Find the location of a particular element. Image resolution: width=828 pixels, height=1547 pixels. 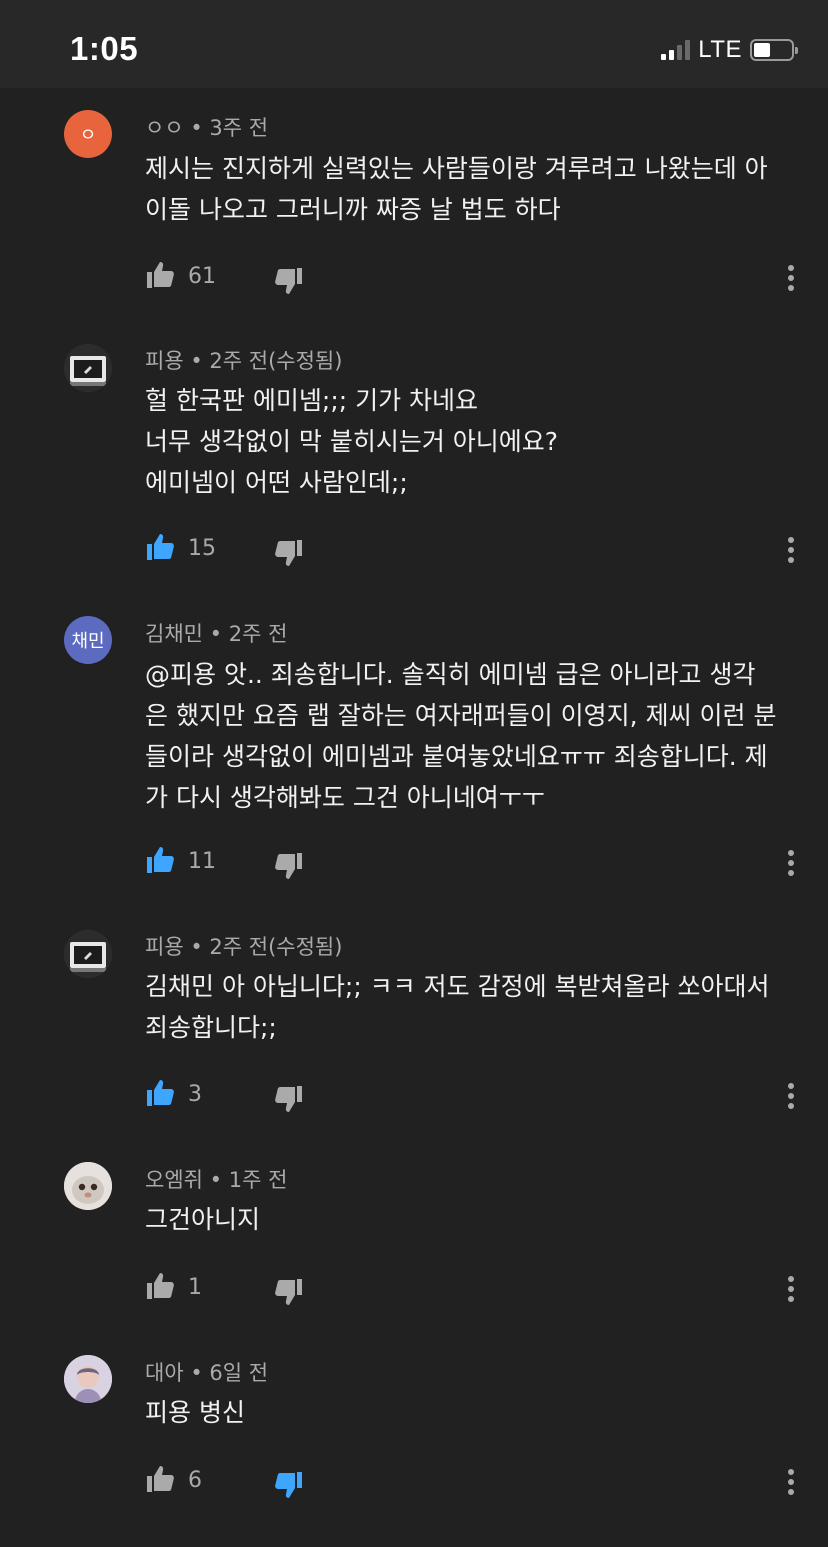

comment-meta: 김채민 • 2주 전 is located at coordinates (216, 633).